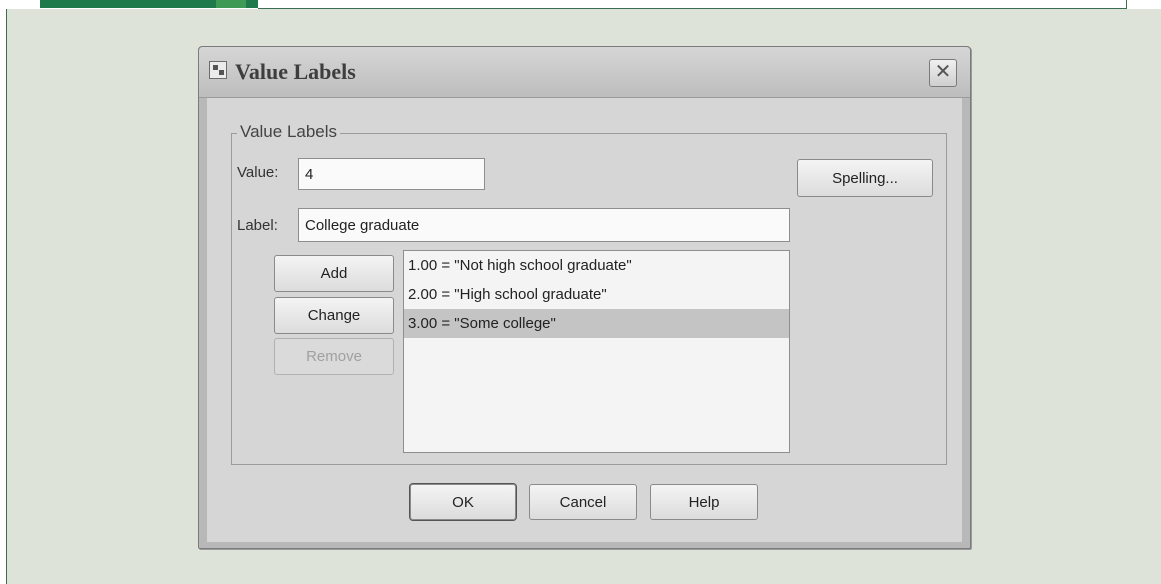  Describe the element at coordinates (334, 356) in the screenshot. I see `remove-button: Remove` at that location.